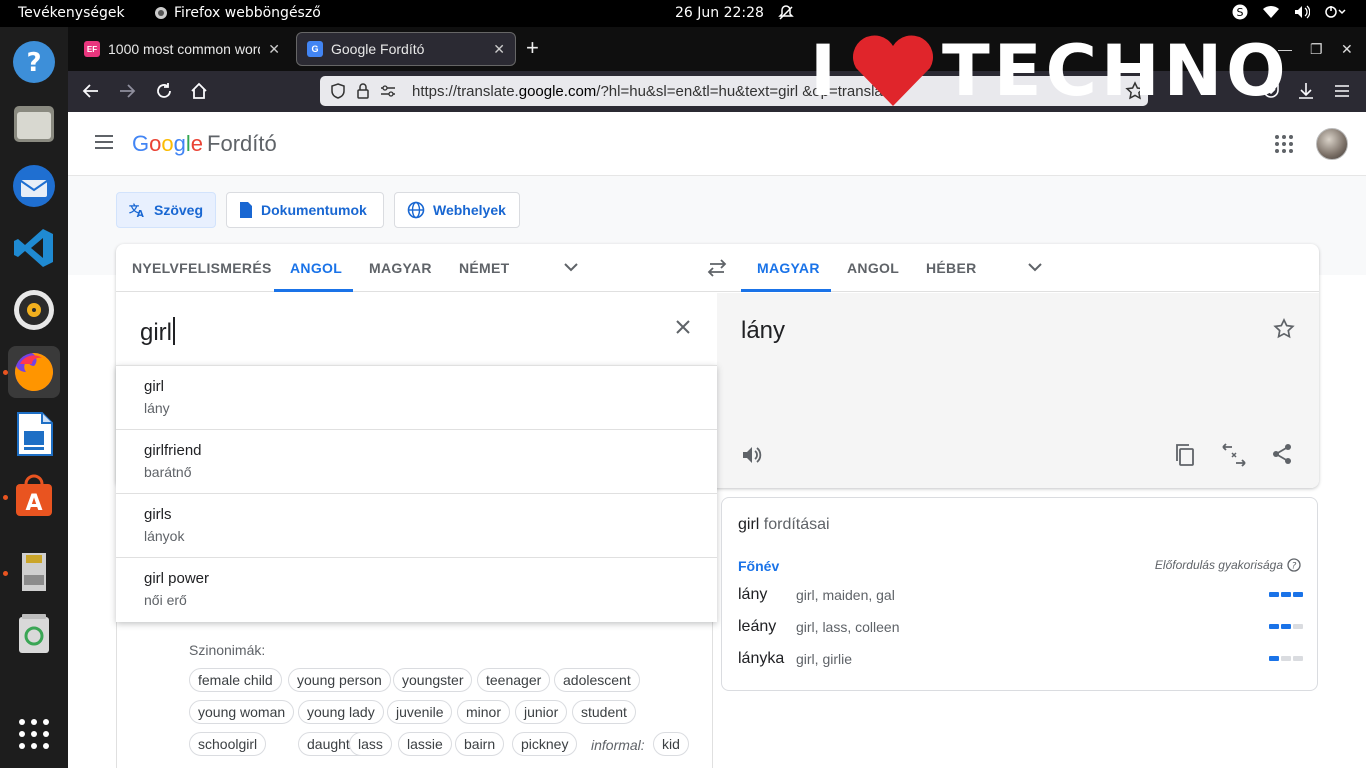 The height and width of the screenshot is (768, 1366). I want to click on globe-icon, so click(416, 210).